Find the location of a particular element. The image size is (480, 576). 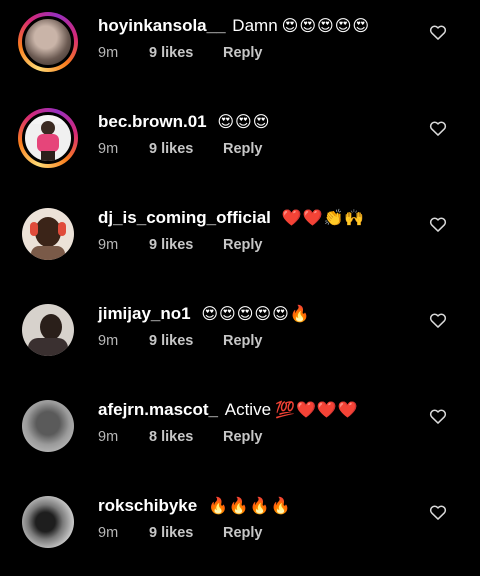

comment-likes: 8 likes is located at coordinates (186, 437).